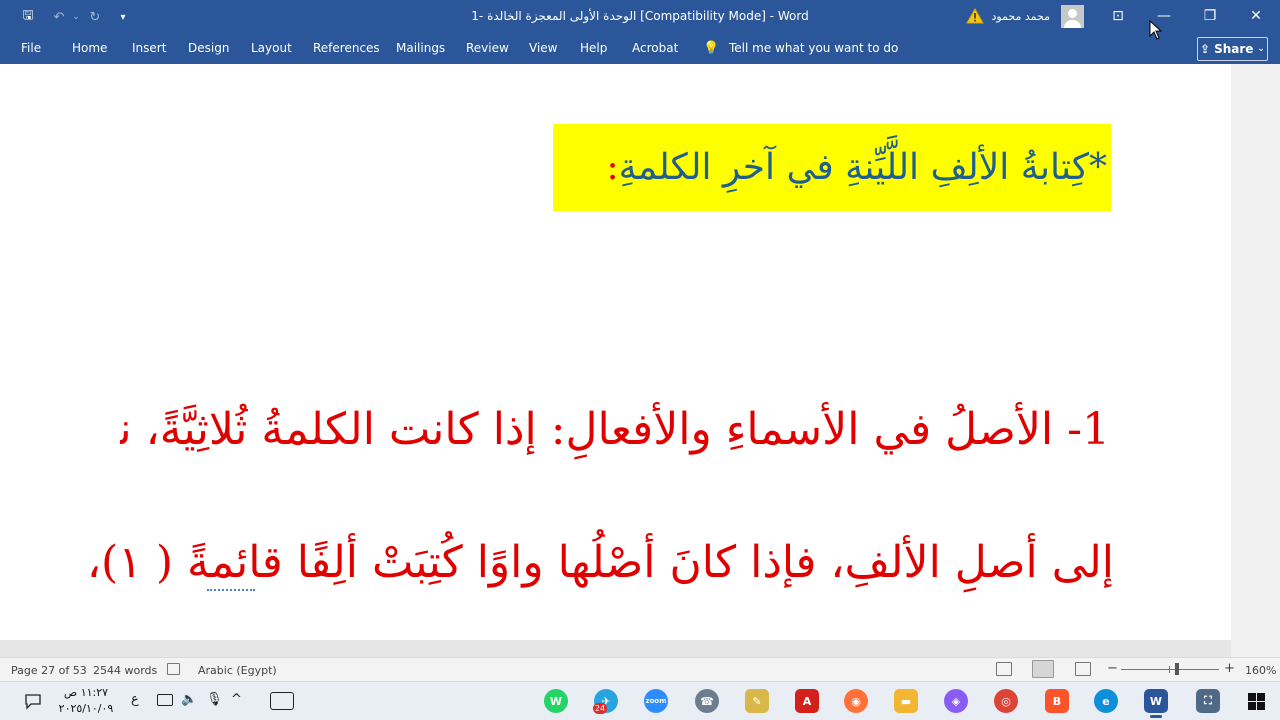 The image size is (1280, 720). What do you see at coordinates (1057, 701) in the screenshot?
I see `brave-icon: B` at bounding box center [1057, 701].